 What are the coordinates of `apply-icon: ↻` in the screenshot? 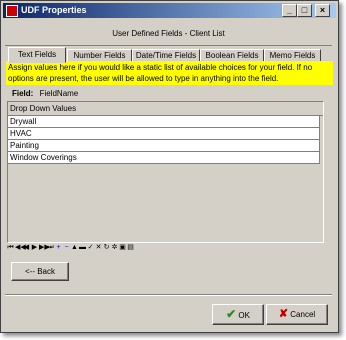 It's located at (106, 247).